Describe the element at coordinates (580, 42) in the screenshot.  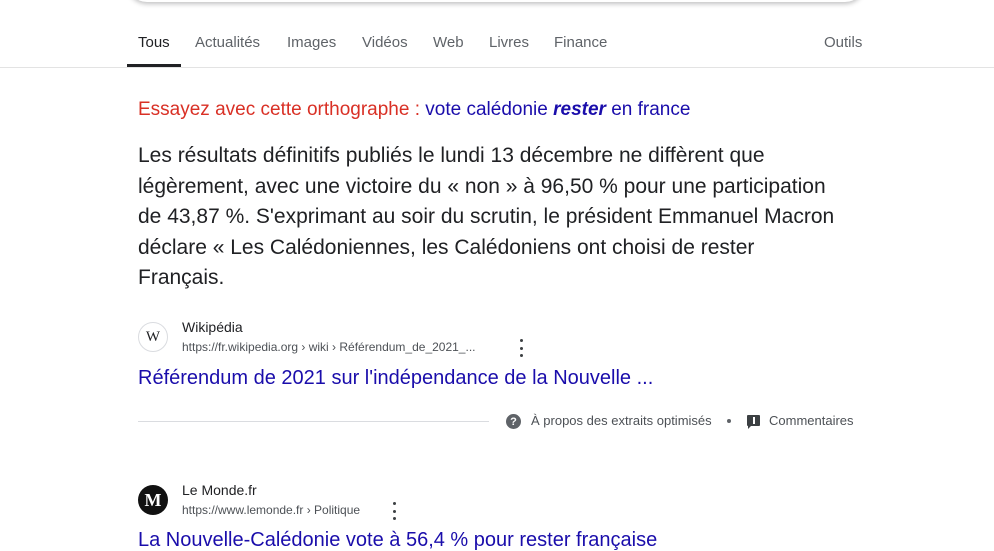
I see `tab-finance: Finance` at that location.